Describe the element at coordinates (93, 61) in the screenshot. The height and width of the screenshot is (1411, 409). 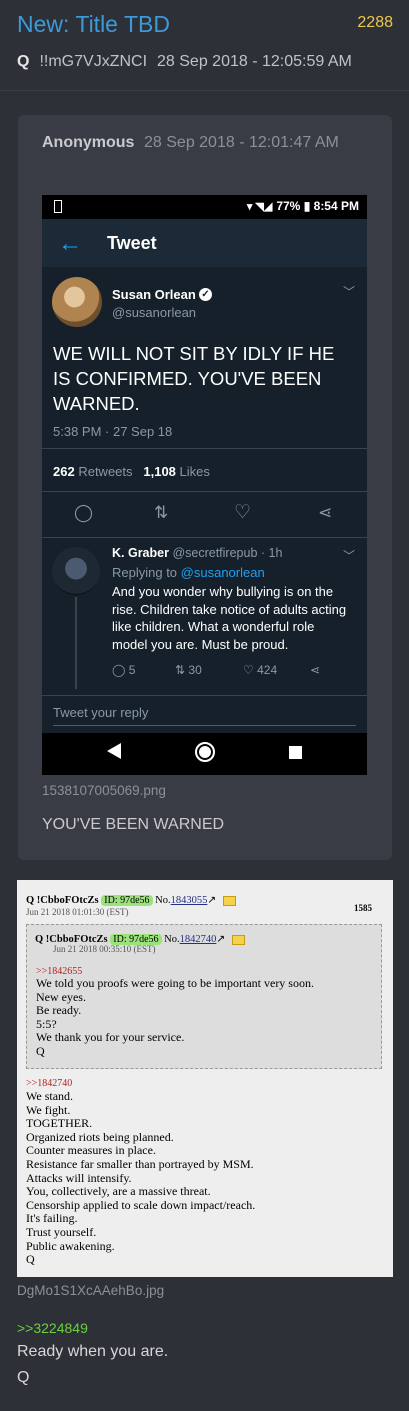
I see `post-tripcode: !!mG7VJxZNCI` at that location.